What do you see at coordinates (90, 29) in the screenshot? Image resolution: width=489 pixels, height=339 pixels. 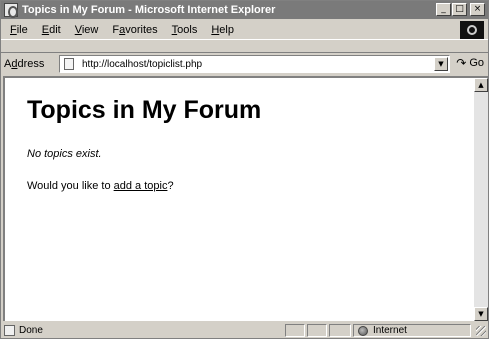 I see `menu-view-label: iew` at bounding box center [90, 29].